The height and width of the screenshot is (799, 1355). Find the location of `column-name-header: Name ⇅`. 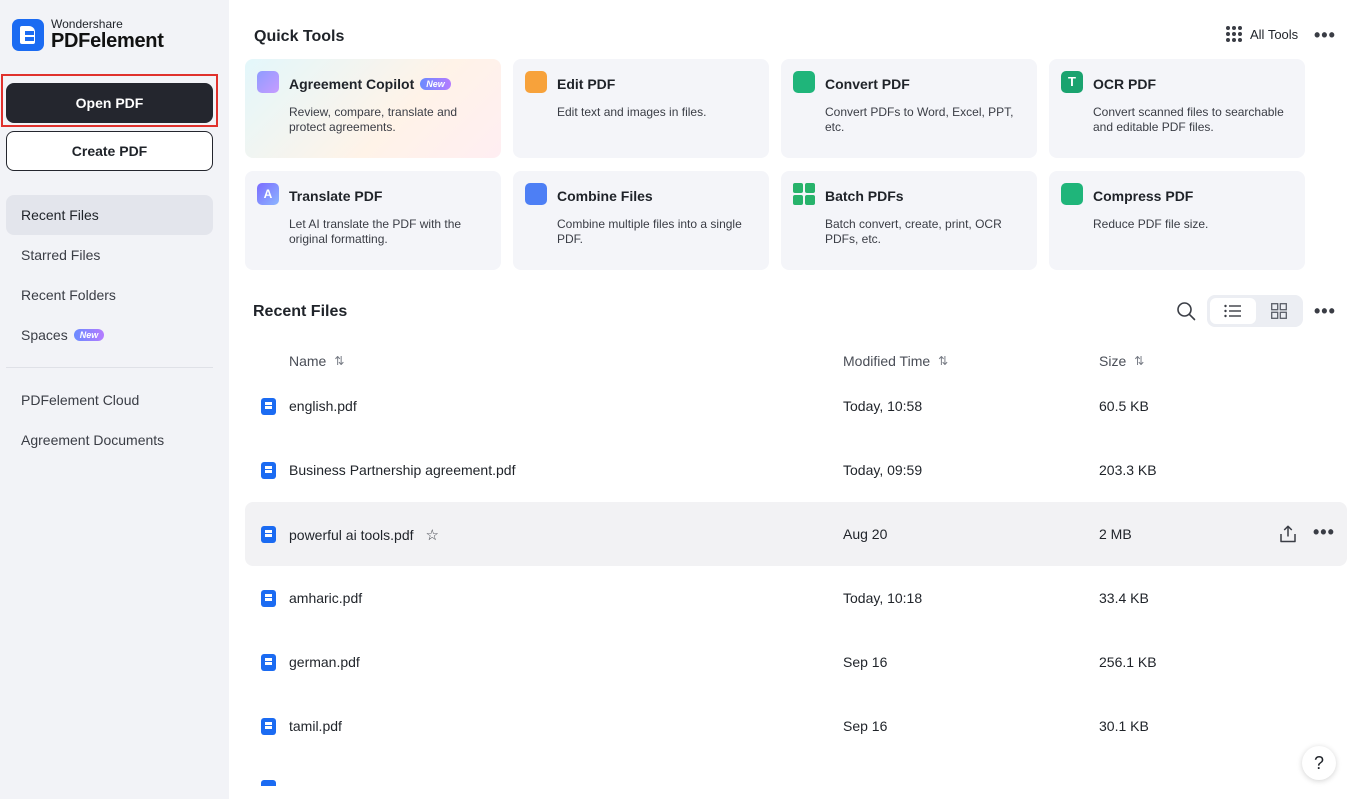

column-name-header: Name ⇅ is located at coordinates (316, 361).